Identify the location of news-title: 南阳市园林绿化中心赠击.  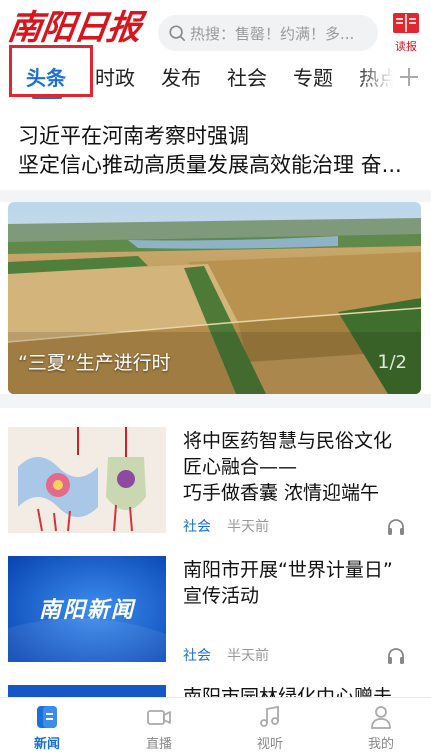
(302, 690).